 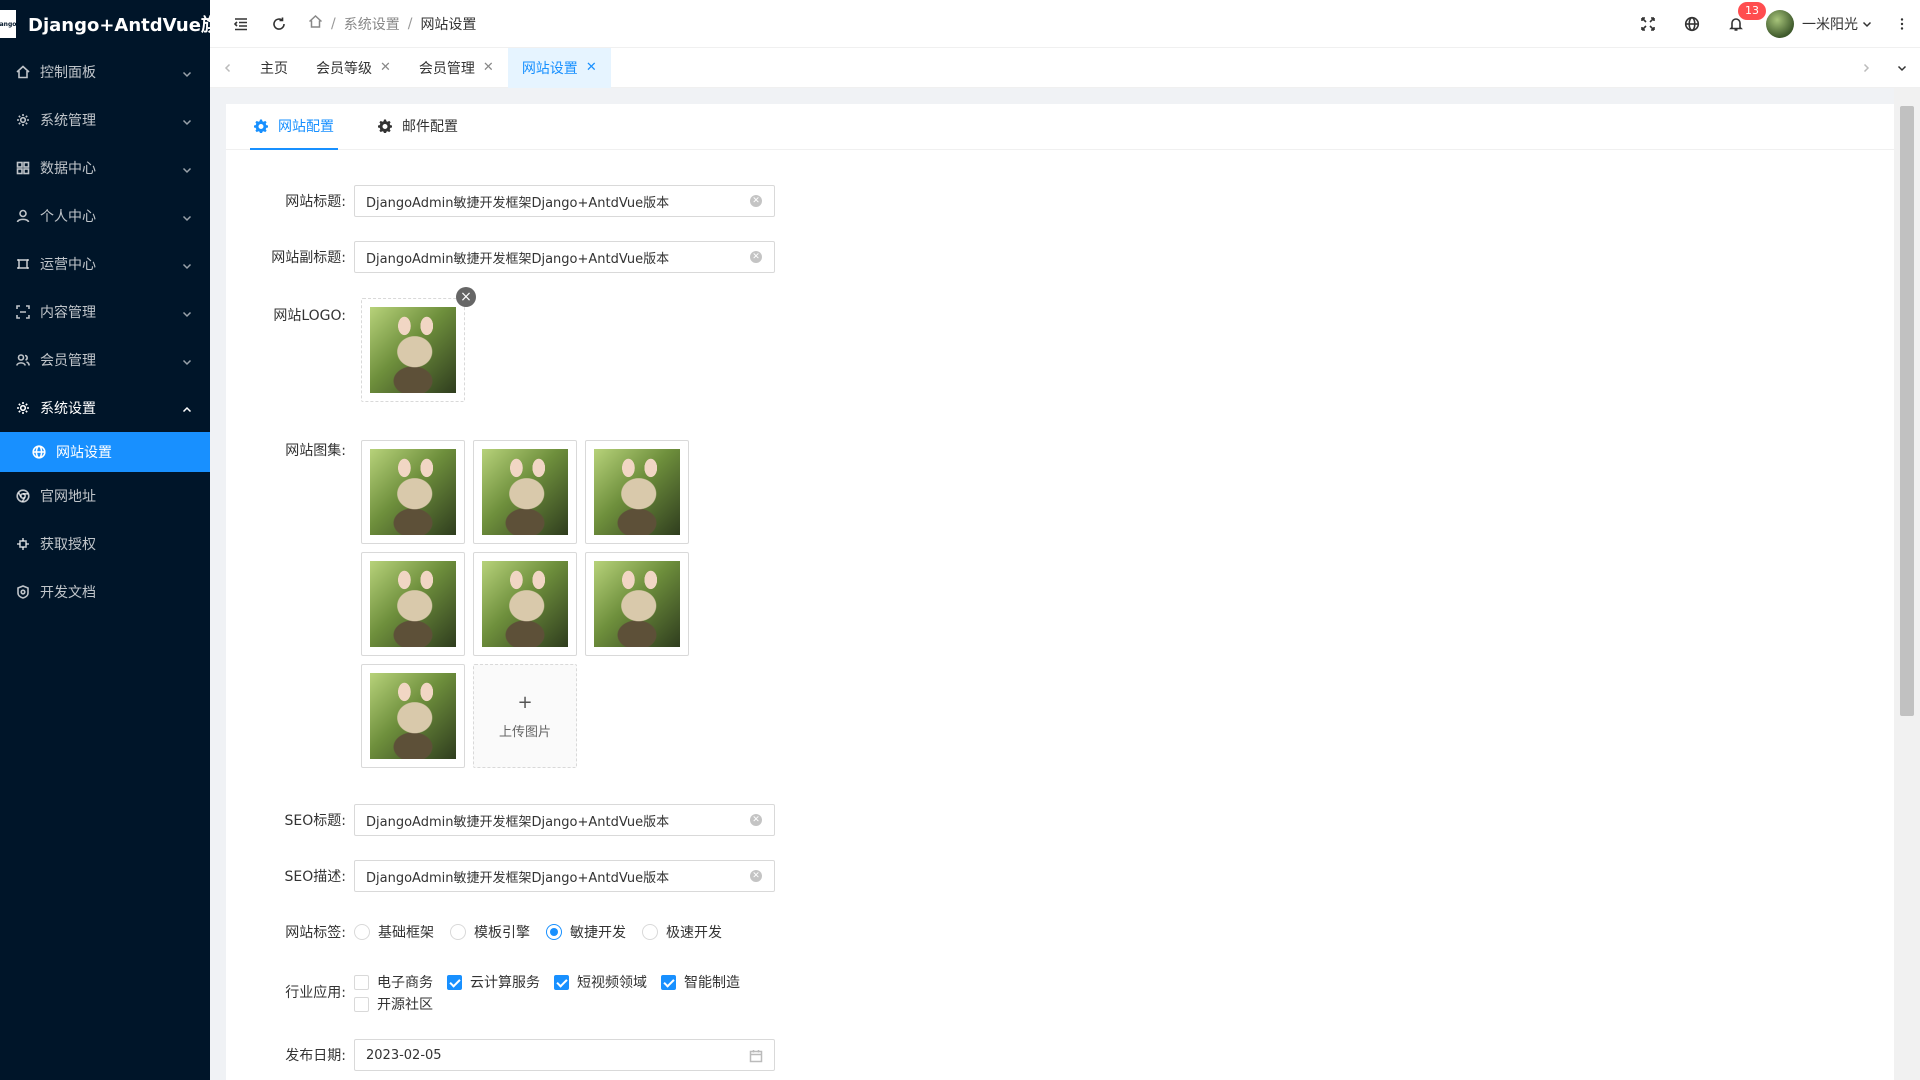 I want to click on tabs-scroll-left-icon, so click(x=228, y=68).